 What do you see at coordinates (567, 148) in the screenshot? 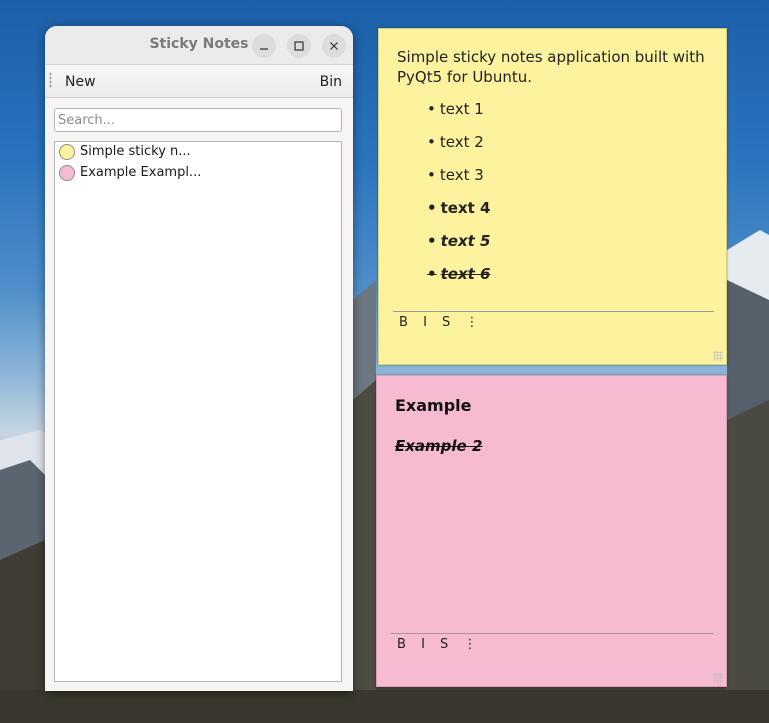
I see `bullet-item: text 2` at bounding box center [567, 148].